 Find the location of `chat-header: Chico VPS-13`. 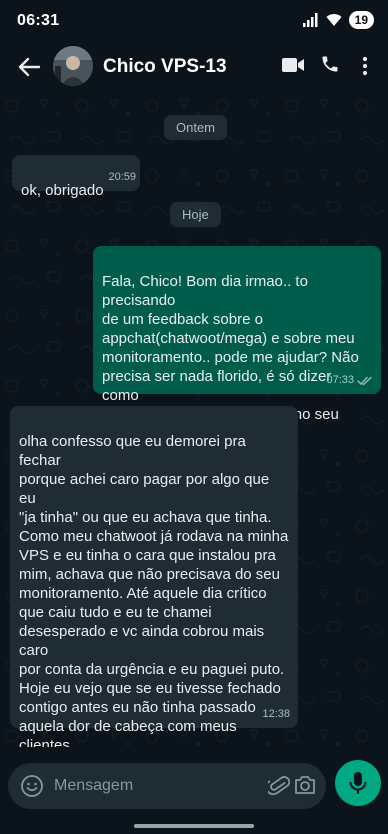

chat-header: Chico VPS-13 is located at coordinates (194, 67).